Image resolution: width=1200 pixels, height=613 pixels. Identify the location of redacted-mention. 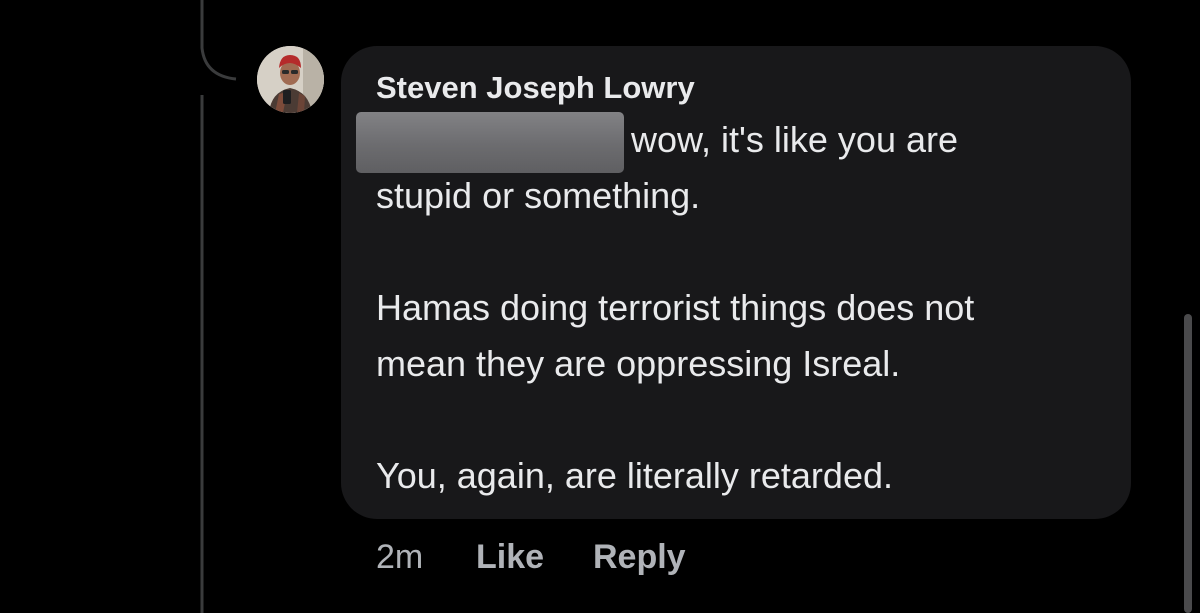
(490, 142).